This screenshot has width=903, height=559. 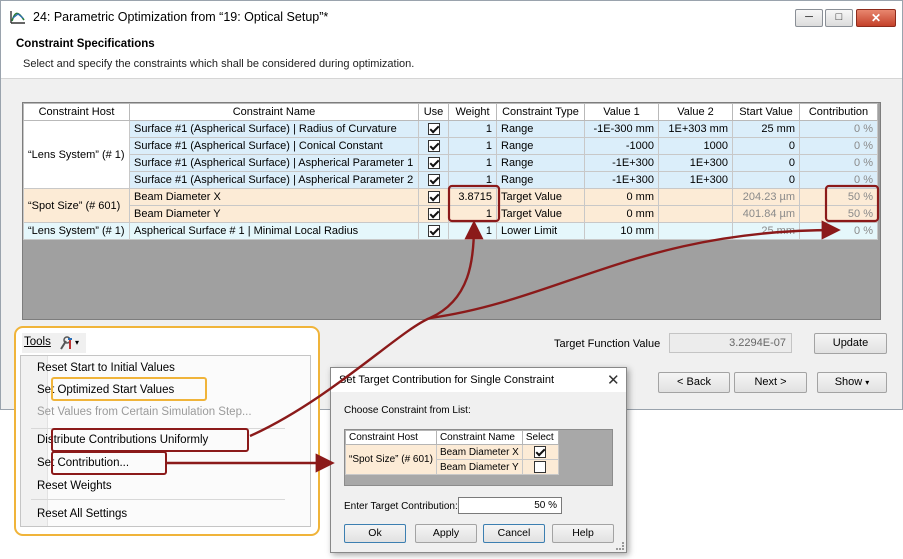 What do you see at coordinates (106, 368) in the screenshot?
I see `menu-item-reset-start: Reset Start to Initial Values` at bounding box center [106, 368].